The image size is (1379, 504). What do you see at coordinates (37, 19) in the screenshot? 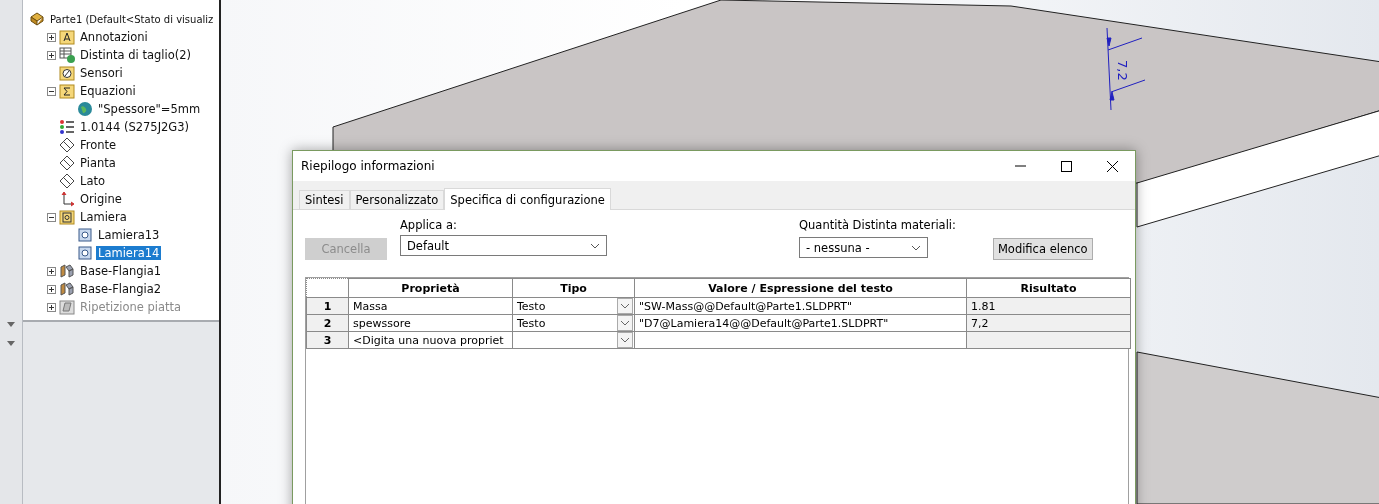
I see `part-icon` at bounding box center [37, 19].